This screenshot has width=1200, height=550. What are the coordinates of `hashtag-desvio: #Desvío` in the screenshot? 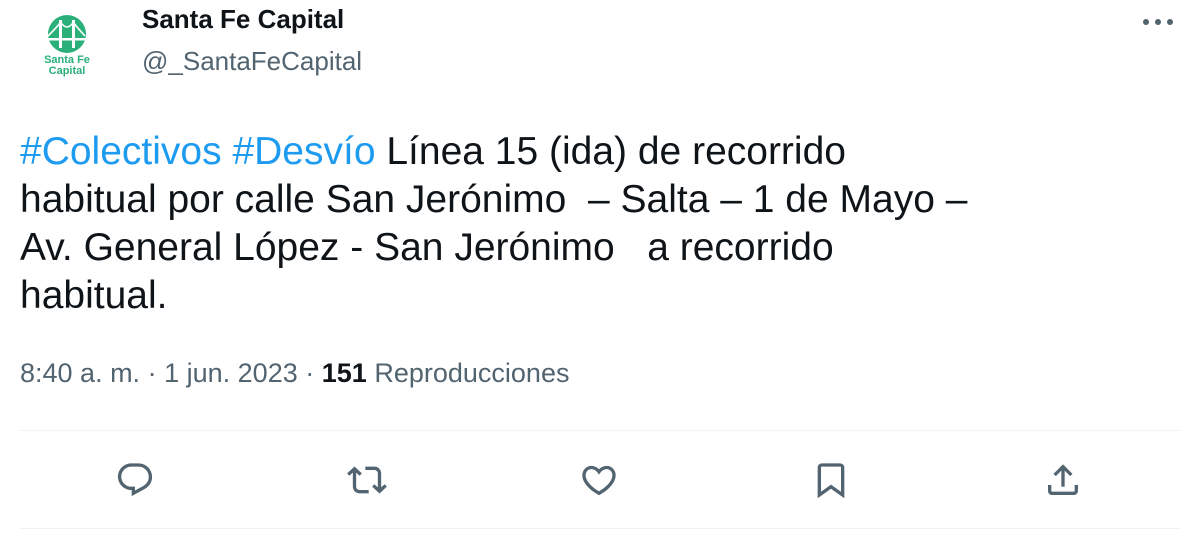 It's located at (303, 151).